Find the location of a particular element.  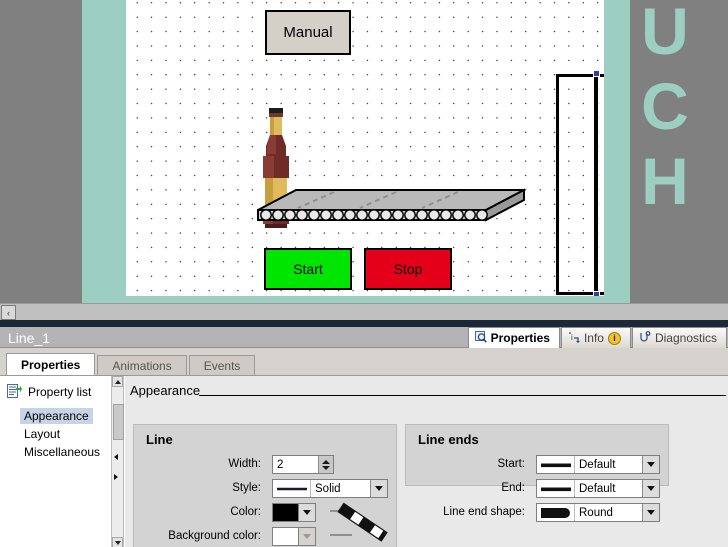

subtab-events: Events is located at coordinates (222, 365).